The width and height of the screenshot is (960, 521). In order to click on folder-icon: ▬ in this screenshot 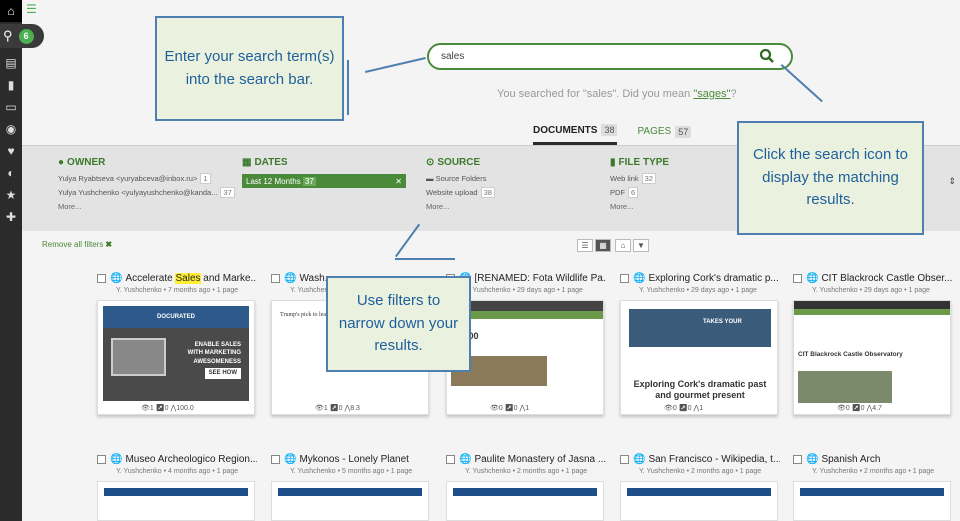, I will do `click(430, 178)`.